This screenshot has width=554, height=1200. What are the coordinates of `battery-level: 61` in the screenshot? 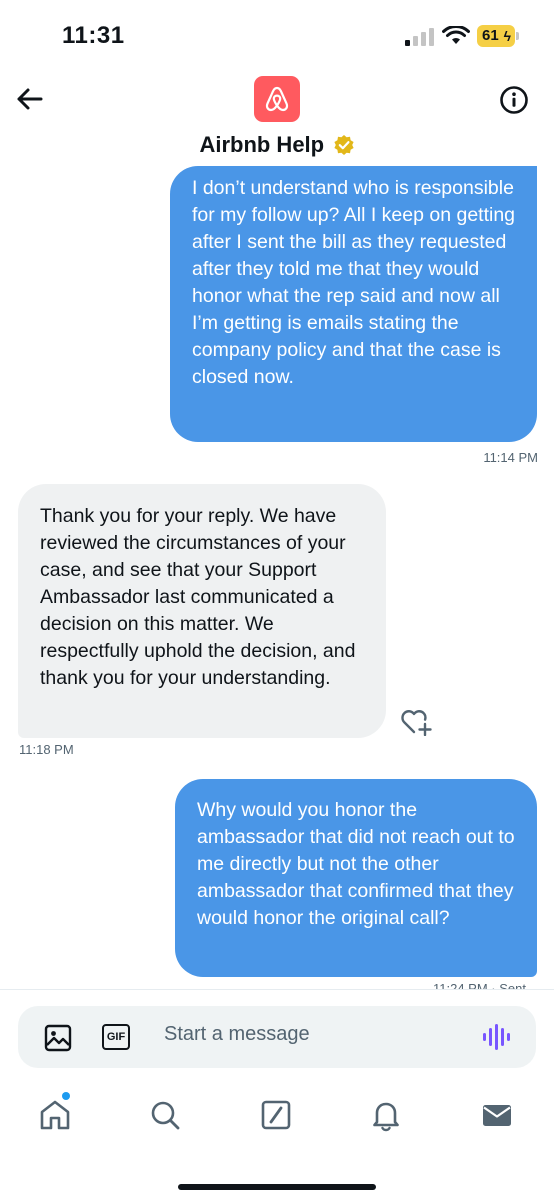 It's located at (490, 35).